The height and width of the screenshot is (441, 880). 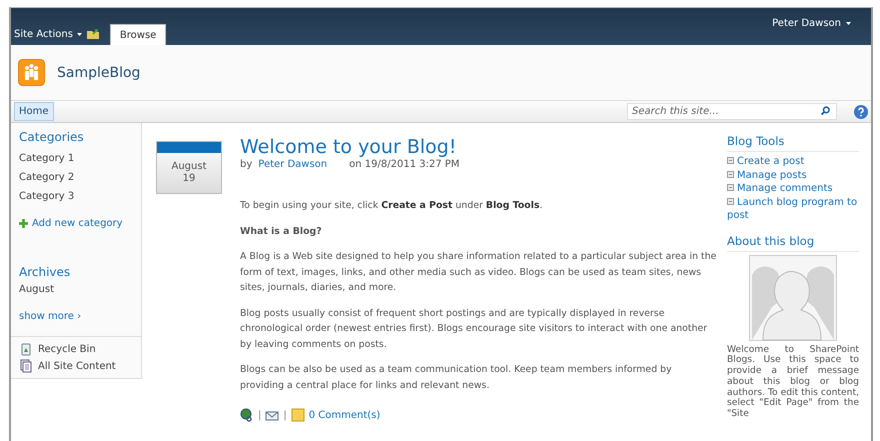 I want to click on paragraph: Blogs can be also be used as a team communication tool. Keep team members informed by providing a central place for links and relevant news., so click(x=456, y=377).